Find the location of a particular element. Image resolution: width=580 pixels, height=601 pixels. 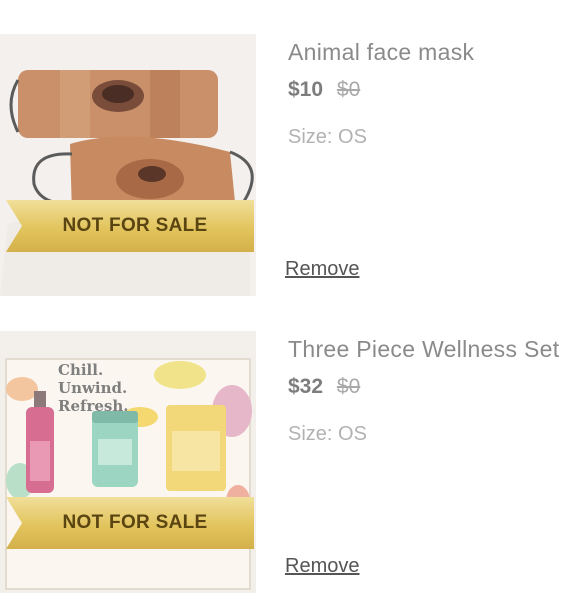

price-row: $32 $0 is located at coordinates (324, 387).